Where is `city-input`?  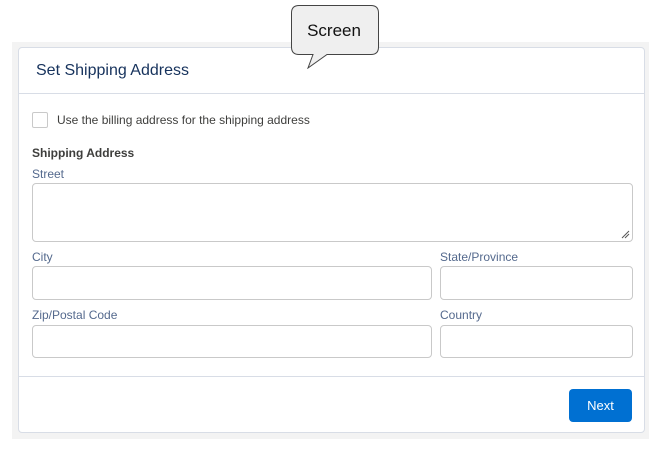 city-input is located at coordinates (232, 283).